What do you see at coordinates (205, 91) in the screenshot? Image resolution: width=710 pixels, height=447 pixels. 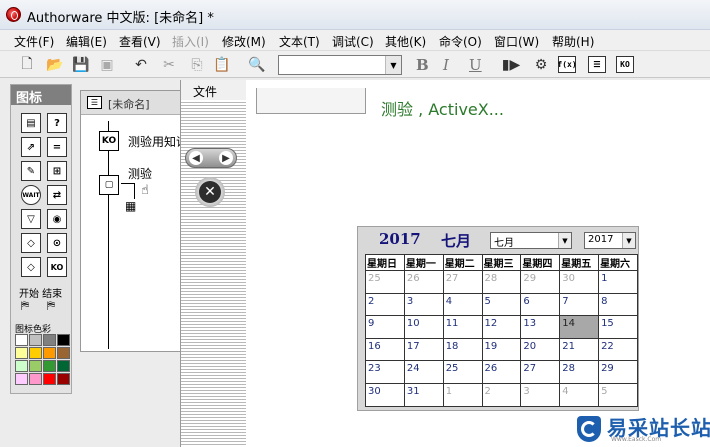 I see `presentation-menu-file: 文件` at bounding box center [205, 91].